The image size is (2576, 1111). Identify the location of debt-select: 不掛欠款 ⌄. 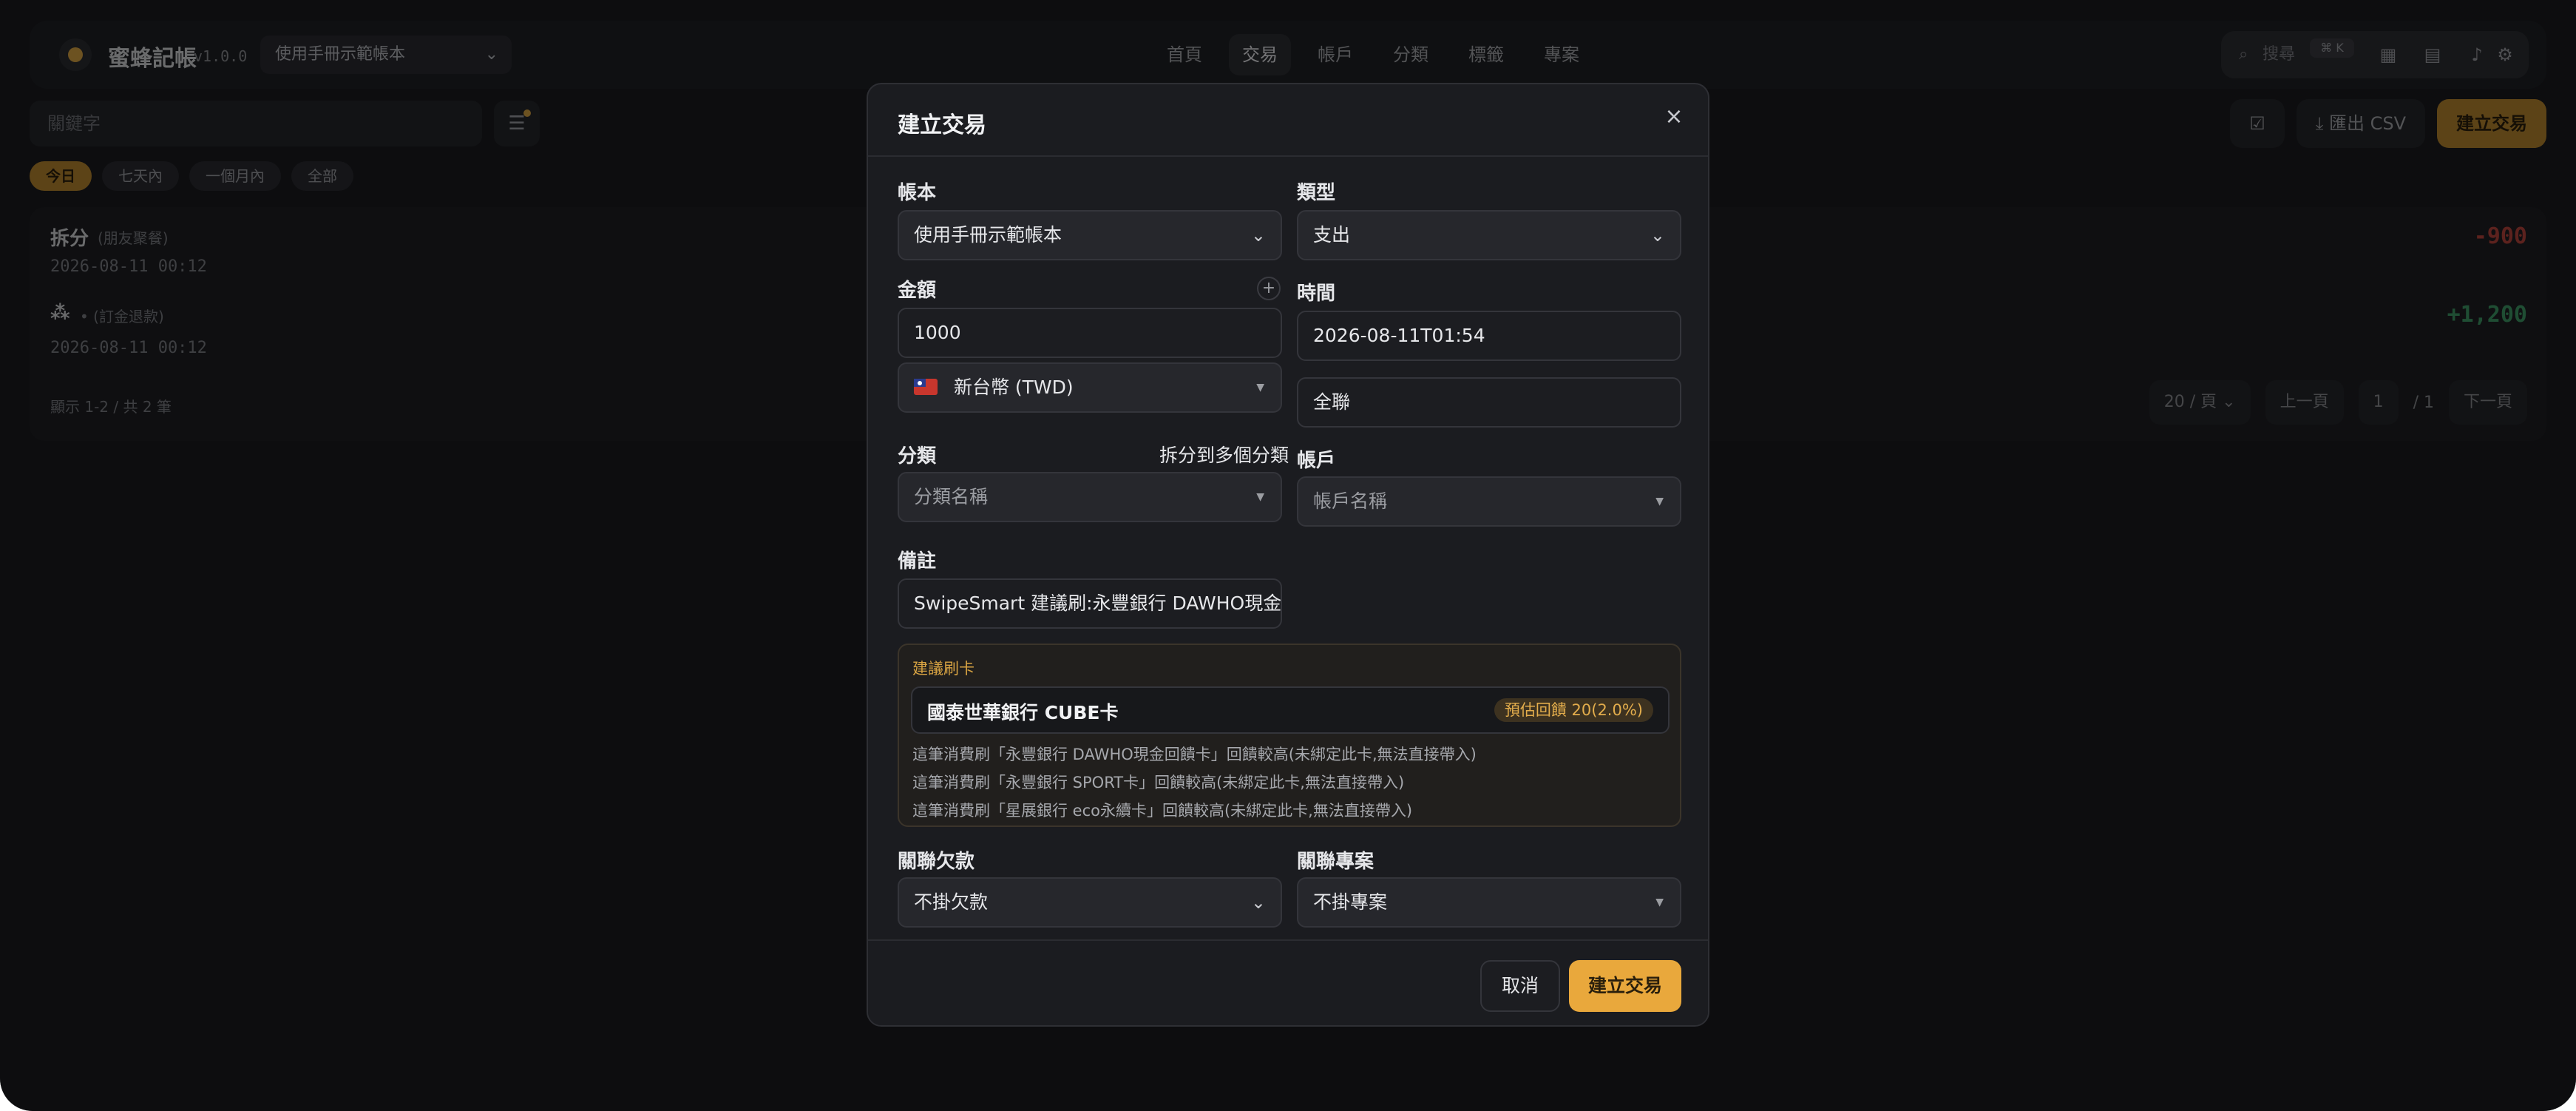
(1090, 902).